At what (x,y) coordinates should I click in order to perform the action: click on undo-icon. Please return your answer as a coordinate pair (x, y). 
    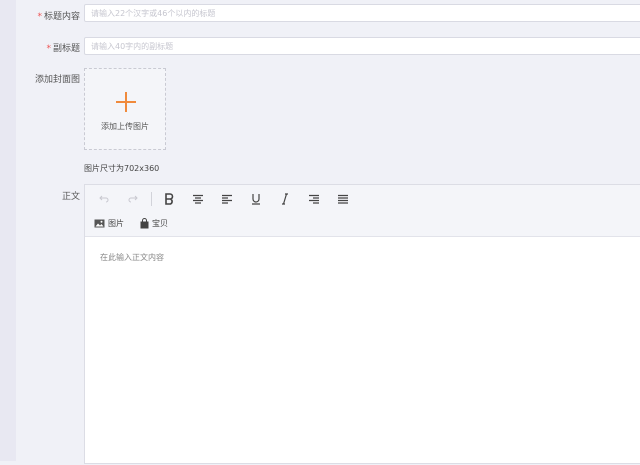
    Looking at the image, I should click on (104, 199).